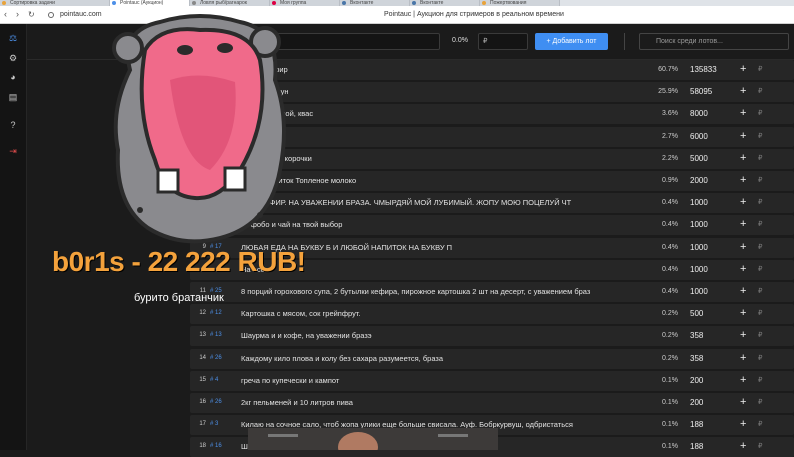 The image size is (794, 457). Describe the element at coordinates (31, 14) in the screenshot. I see `reload-icon: ↻` at that location.